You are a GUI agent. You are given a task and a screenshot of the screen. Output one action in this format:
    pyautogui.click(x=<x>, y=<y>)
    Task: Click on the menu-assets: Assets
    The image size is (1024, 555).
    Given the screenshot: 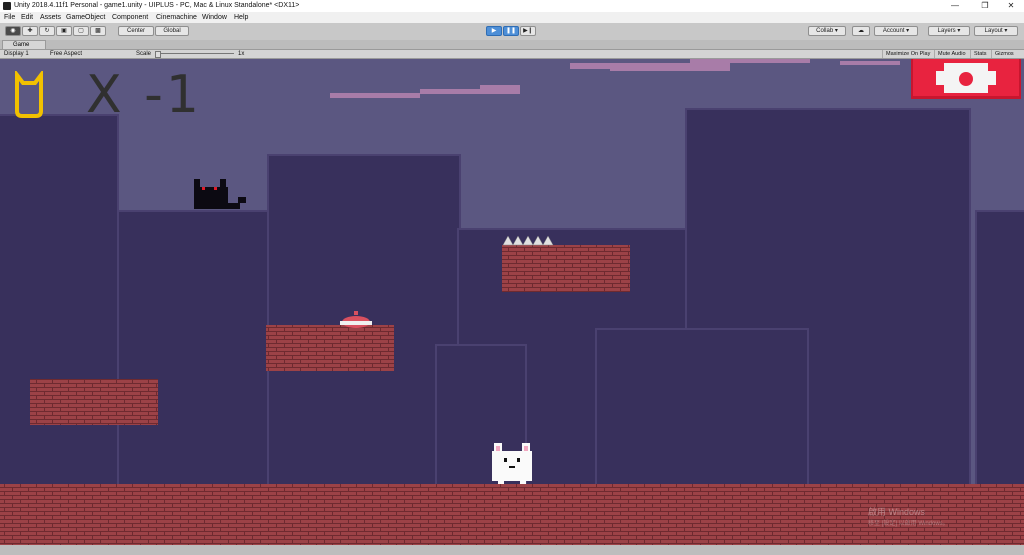 What is the action you would take?
    pyautogui.click(x=50, y=17)
    